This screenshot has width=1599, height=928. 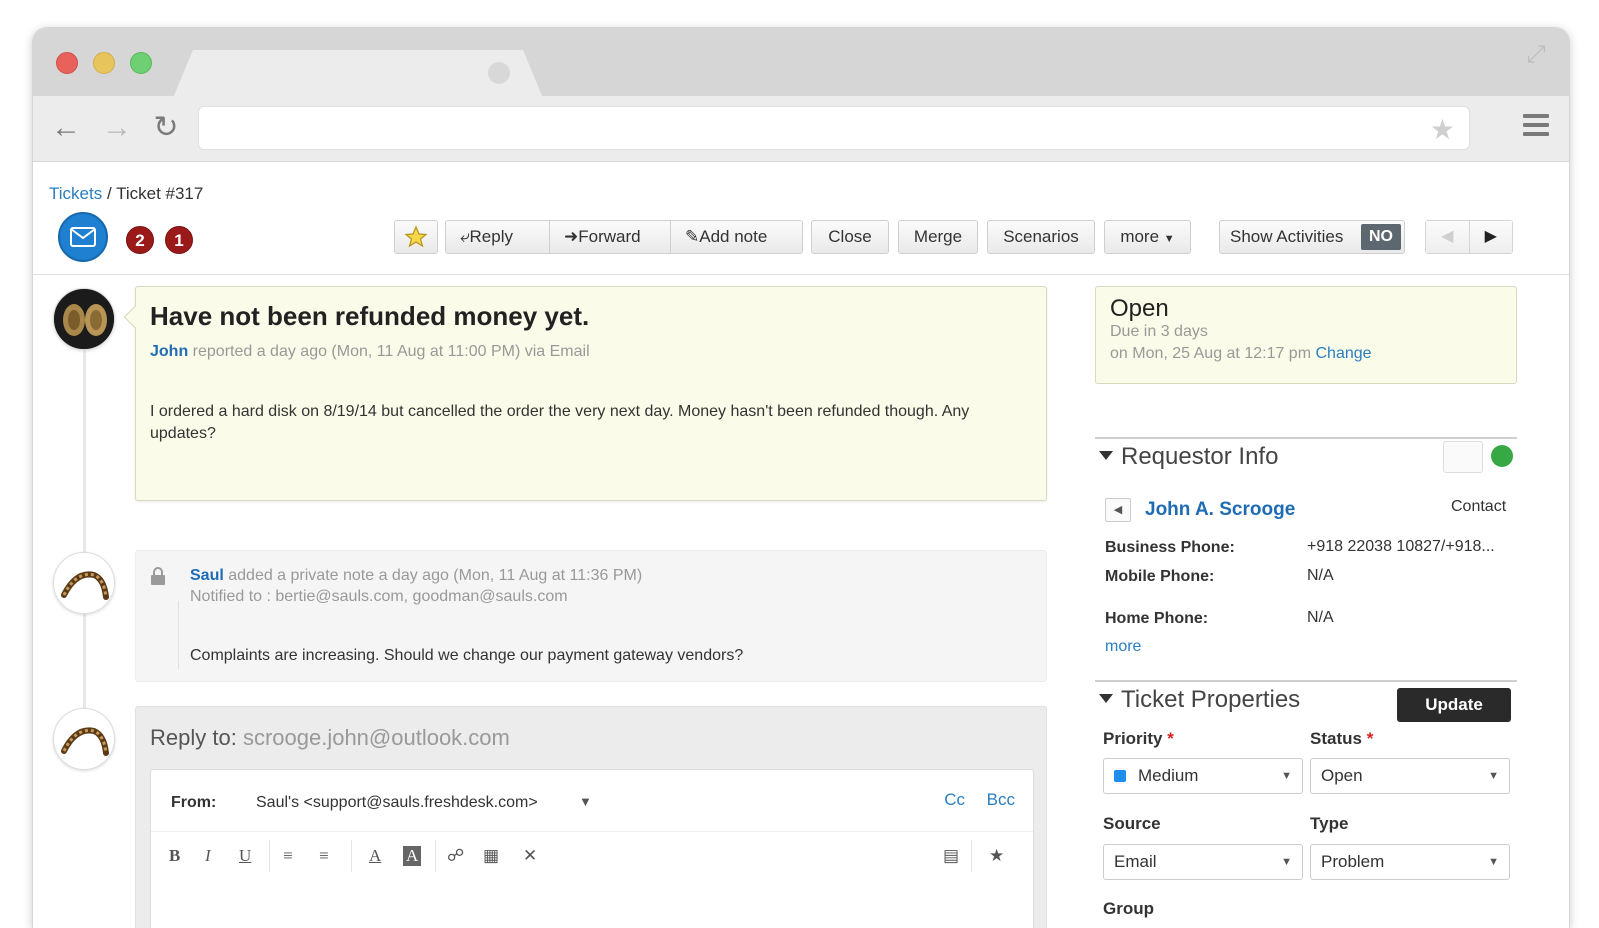 I want to click on ticket-pager: ◀ ▶, so click(x=1469, y=237).